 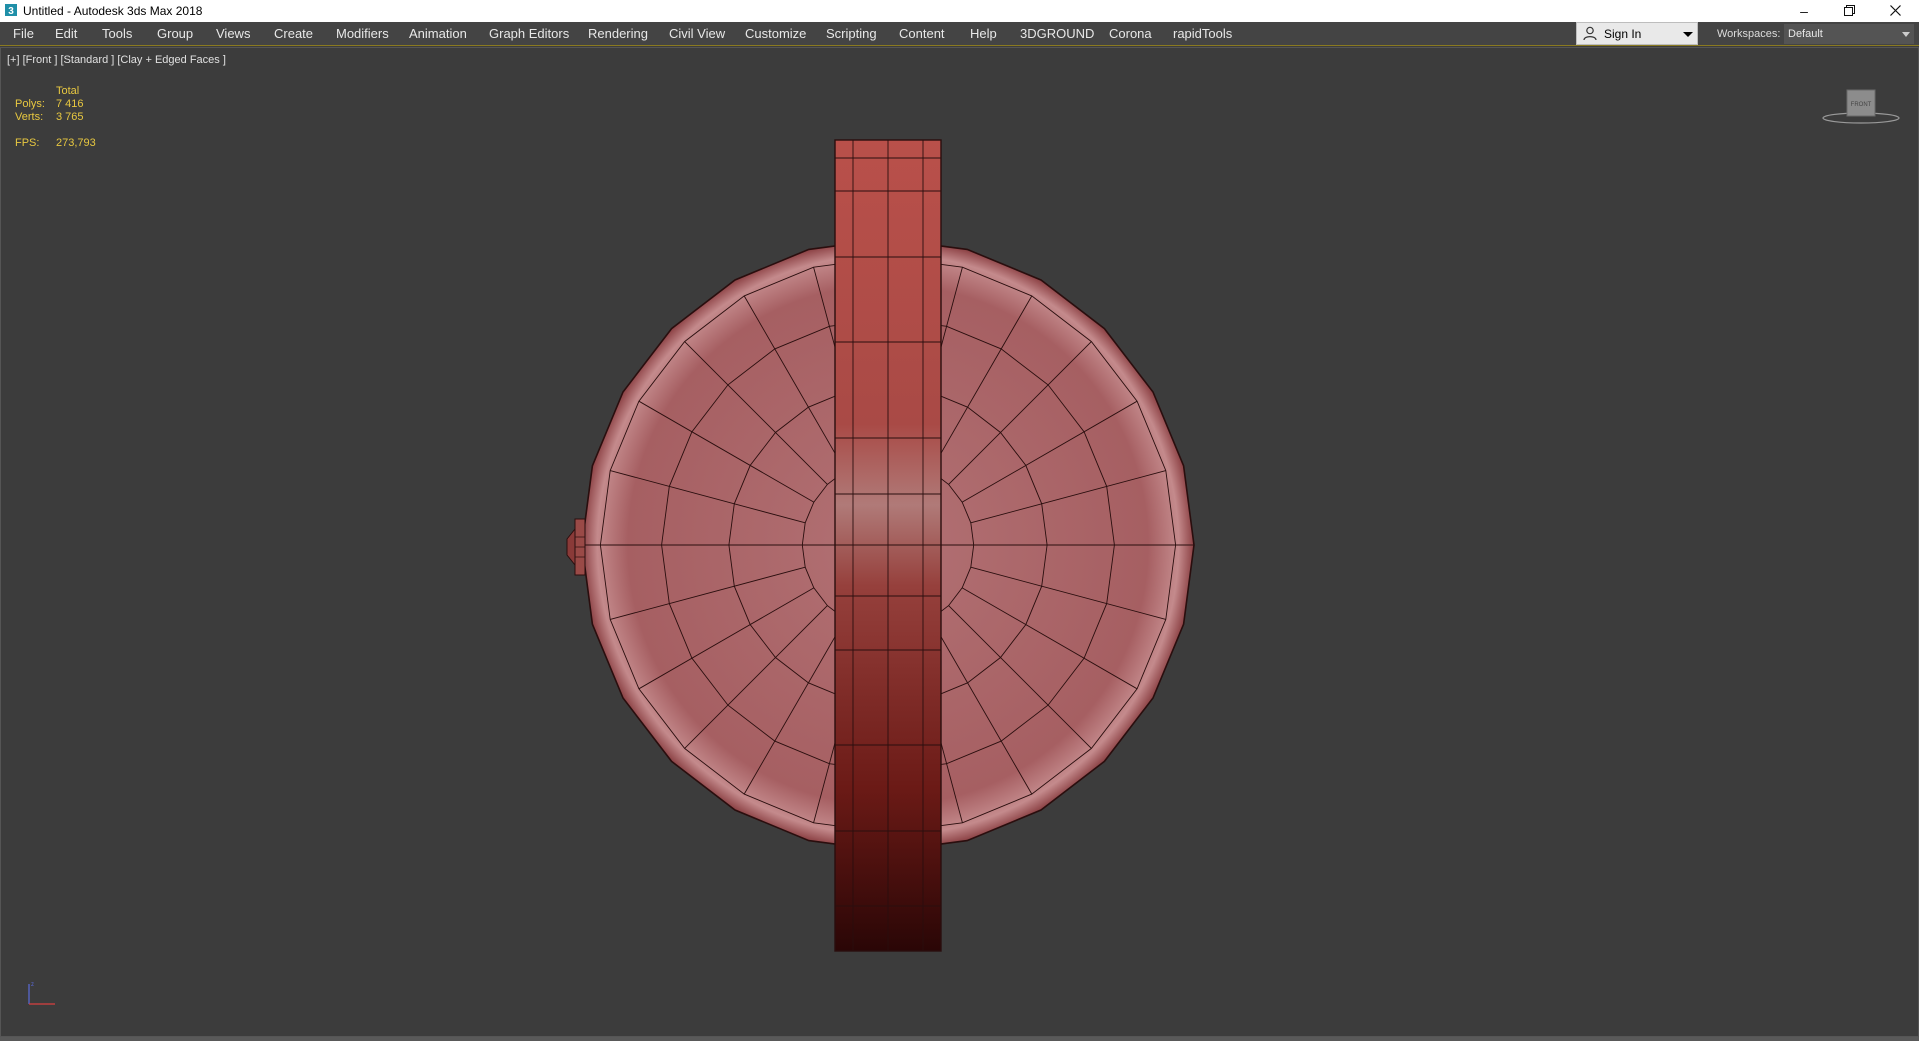 What do you see at coordinates (41, 993) in the screenshot?
I see `axis-tripod-icon: z` at bounding box center [41, 993].